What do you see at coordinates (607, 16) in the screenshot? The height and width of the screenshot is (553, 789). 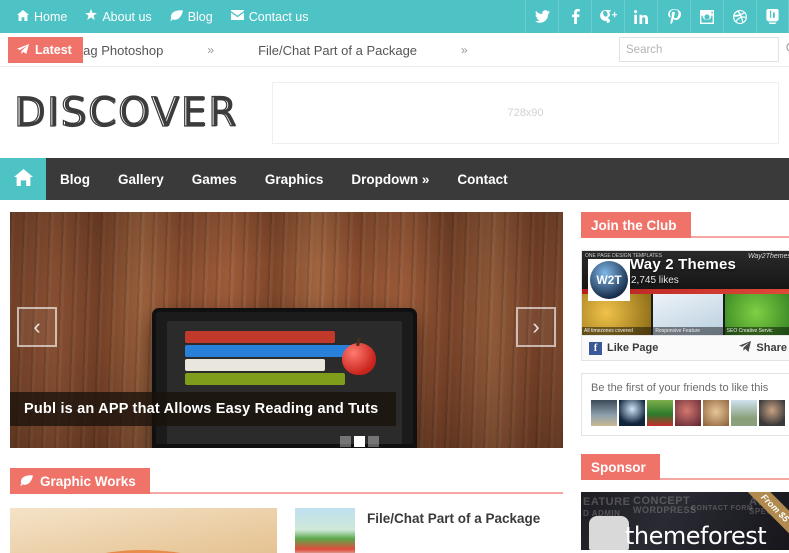 I see `google-plus-icon` at bounding box center [607, 16].